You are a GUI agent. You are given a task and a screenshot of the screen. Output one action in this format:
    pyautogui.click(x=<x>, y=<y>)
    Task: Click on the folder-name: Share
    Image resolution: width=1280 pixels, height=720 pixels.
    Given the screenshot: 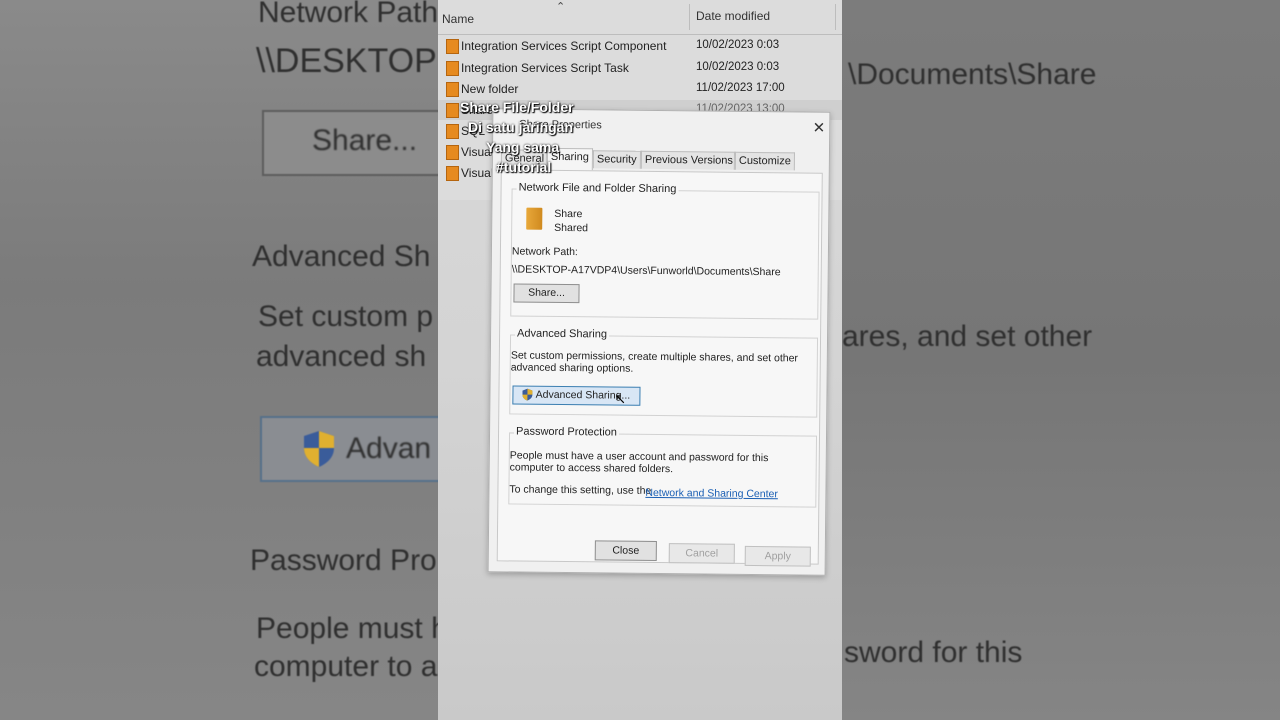 What is the action you would take?
    pyautogui.click(x=568, y=214)
    